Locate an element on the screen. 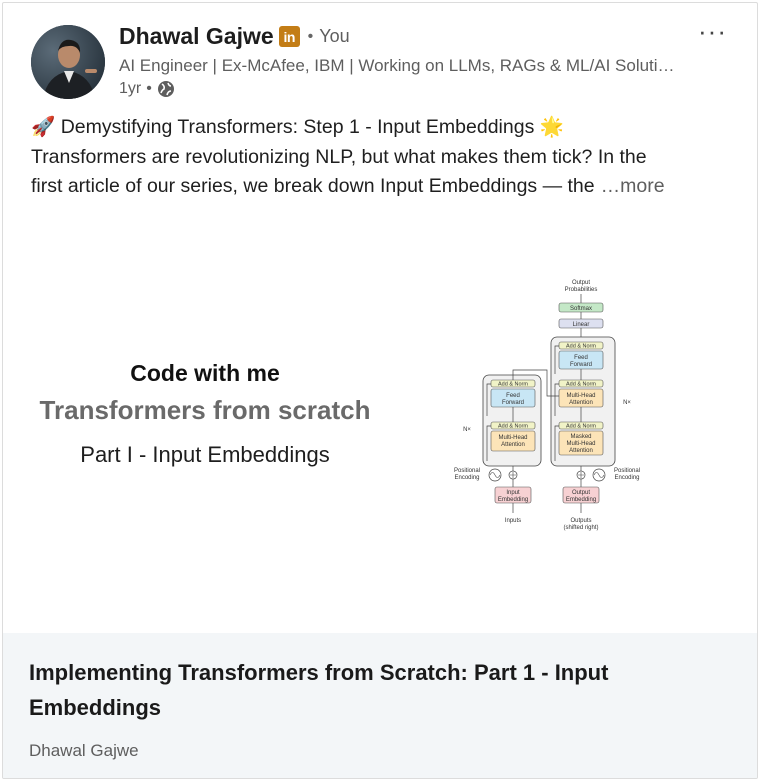 The height and width of the screenshot is (780, 760). diagram-label: (shifted right) is located at coordinates (580, 528).